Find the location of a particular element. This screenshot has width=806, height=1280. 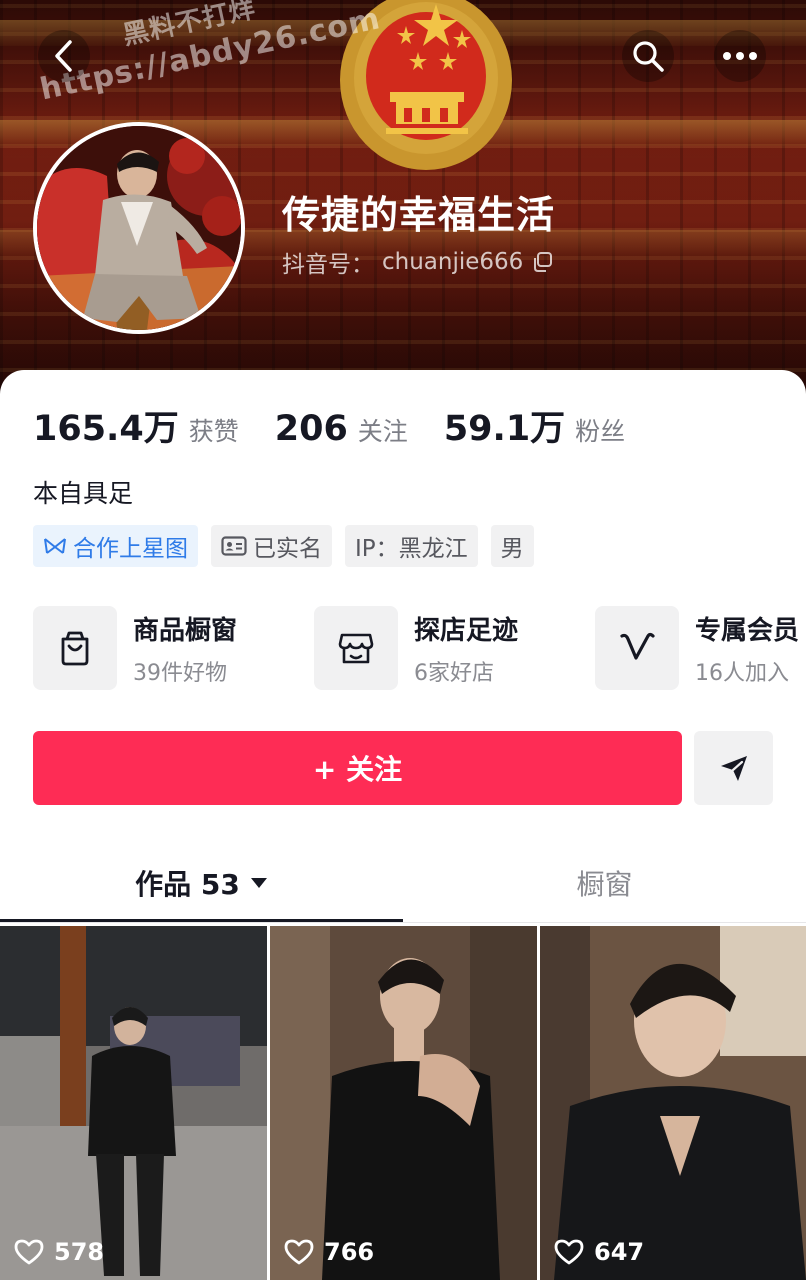

douyin-id-row: 抖音号： chuanjie666 is located at coordinates (417, 262).